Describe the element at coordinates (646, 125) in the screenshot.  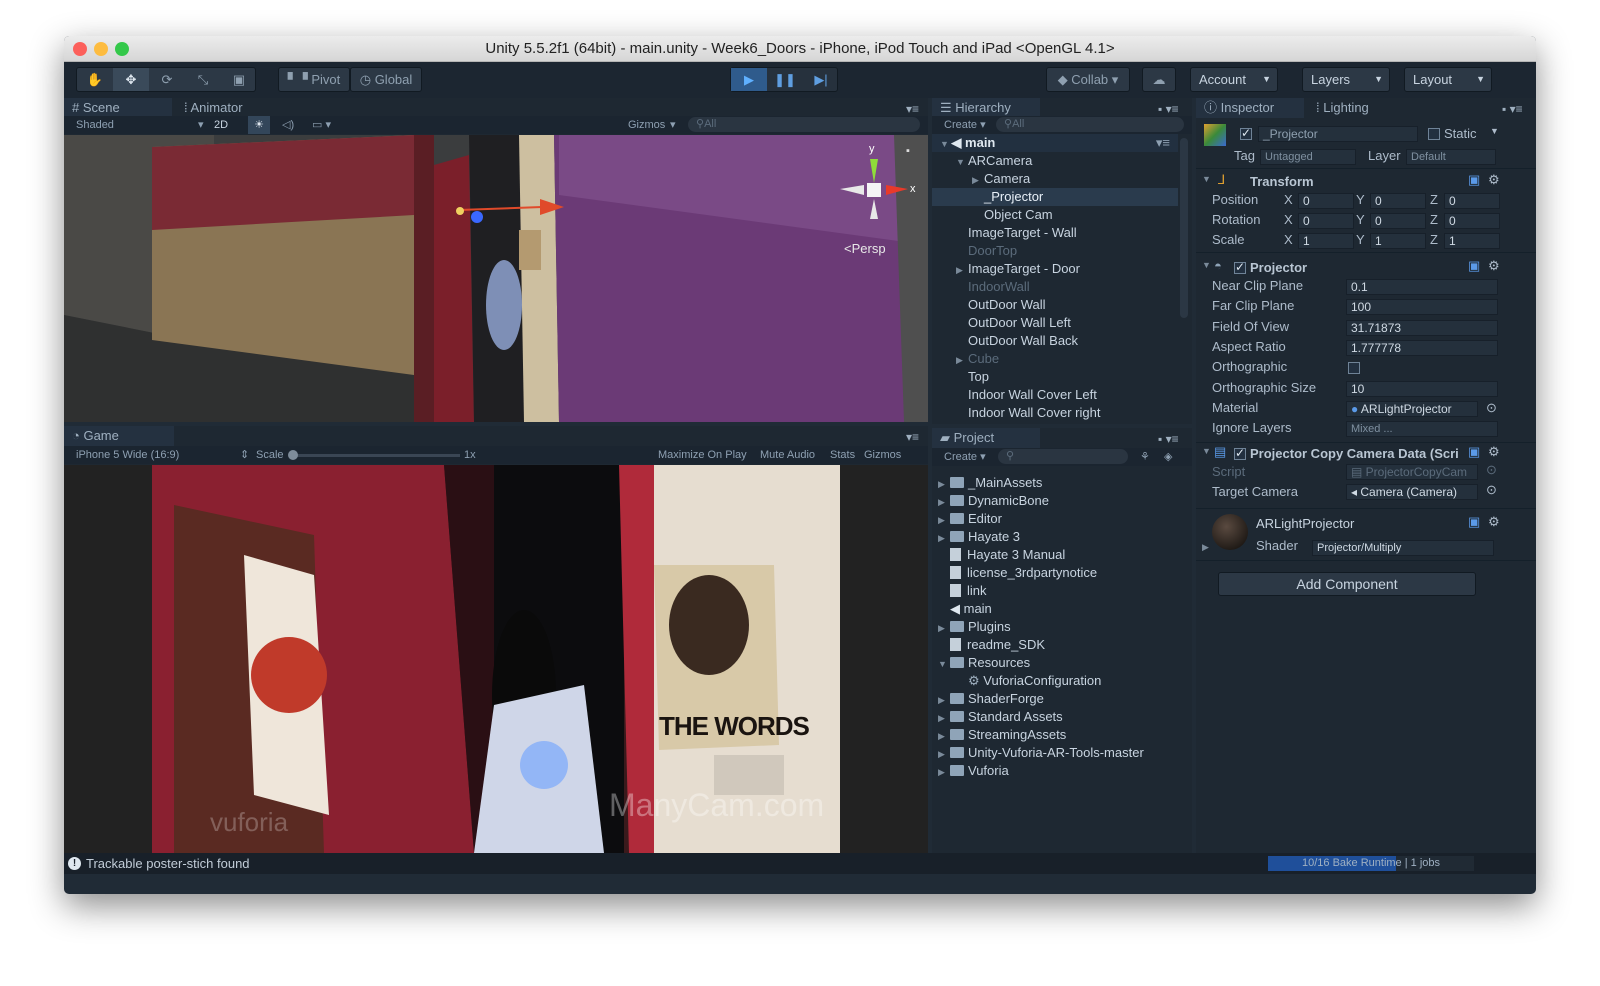
I see `gizmos-dropdown: Gizmos` at that location.